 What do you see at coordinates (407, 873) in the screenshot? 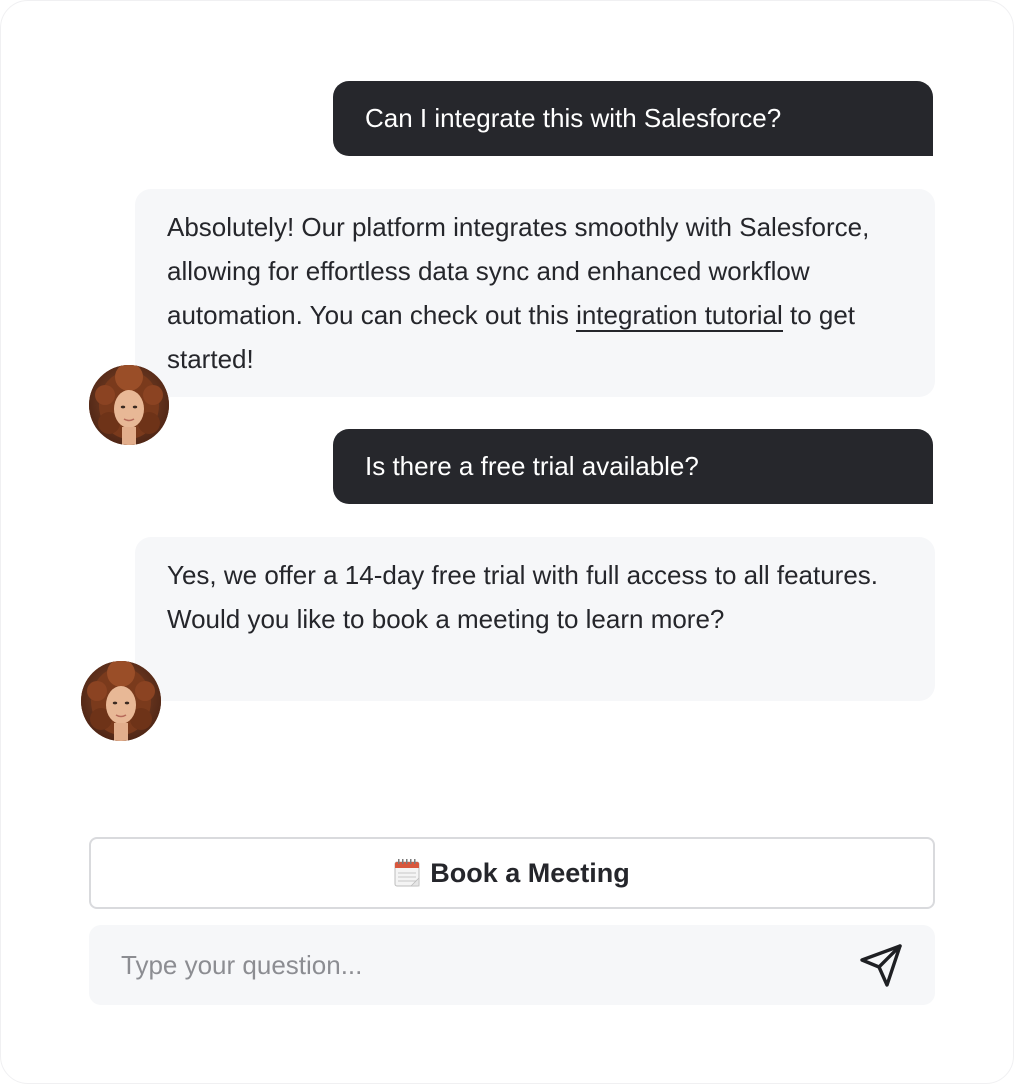
I see `calendar-icon` at bounding box center [407, 873].